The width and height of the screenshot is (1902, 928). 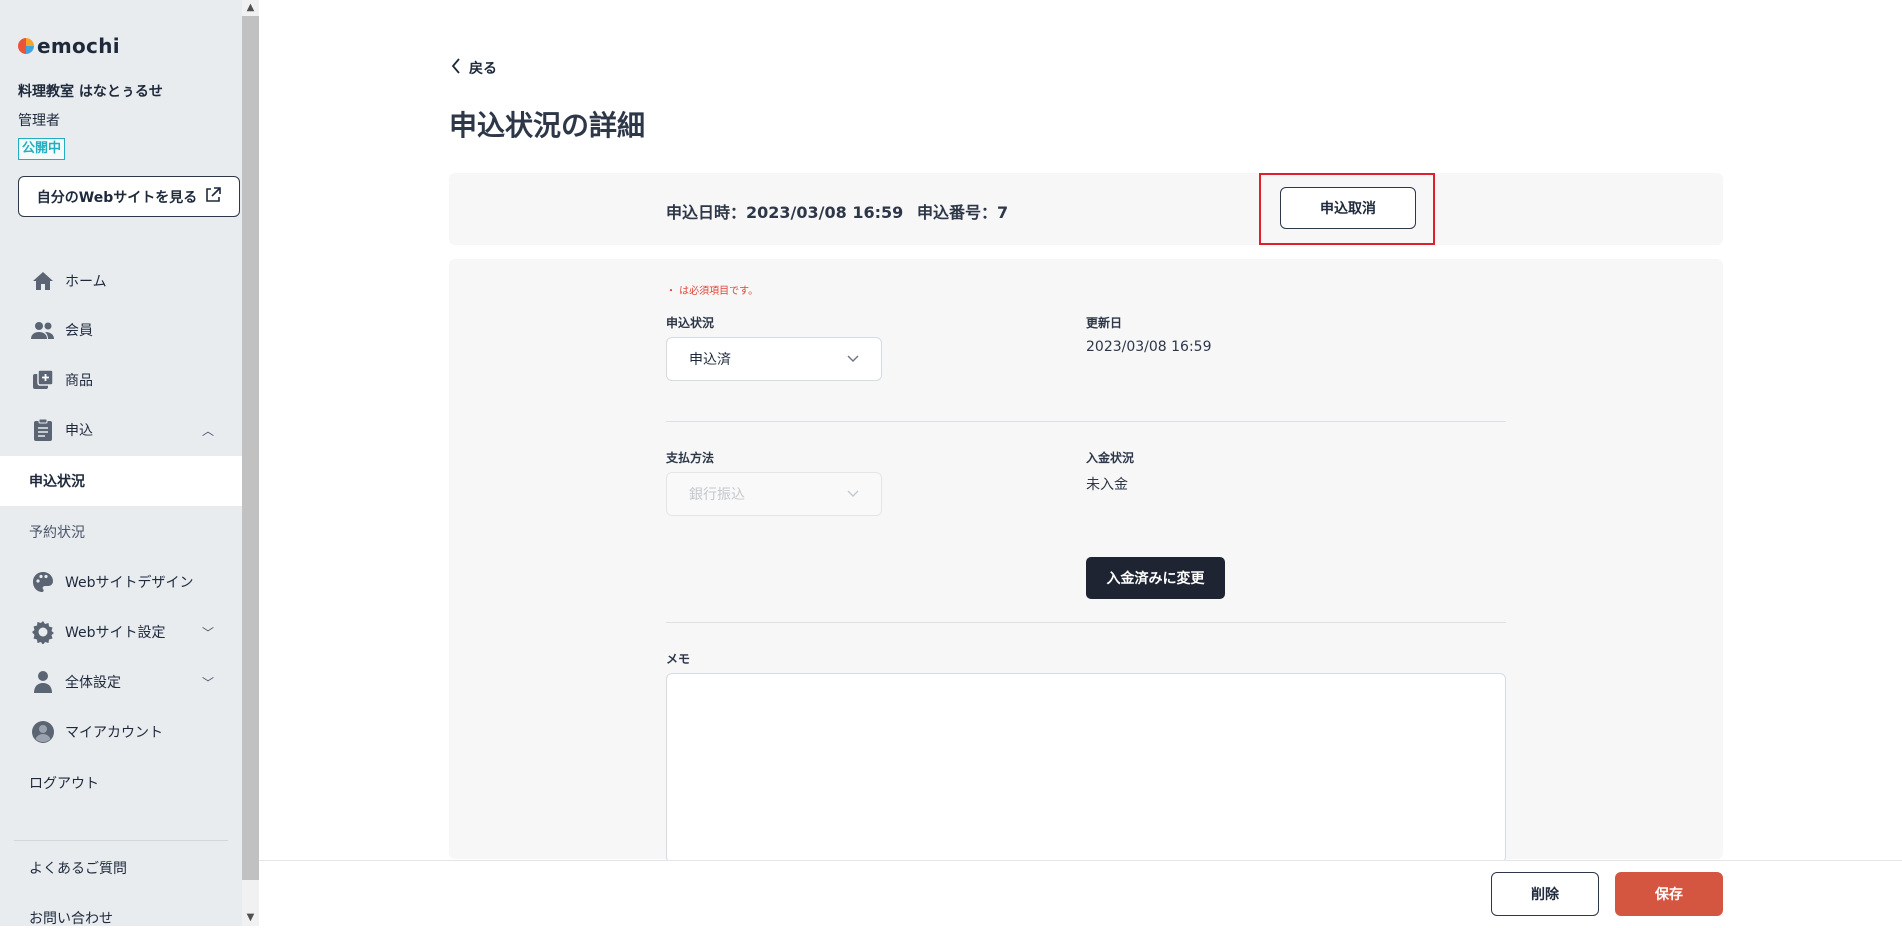 What do you see at coordinates (121, 481) in the screenshot?
I see `sidebar-item-application-status: 申込状況` at bounding box center [121, 481].